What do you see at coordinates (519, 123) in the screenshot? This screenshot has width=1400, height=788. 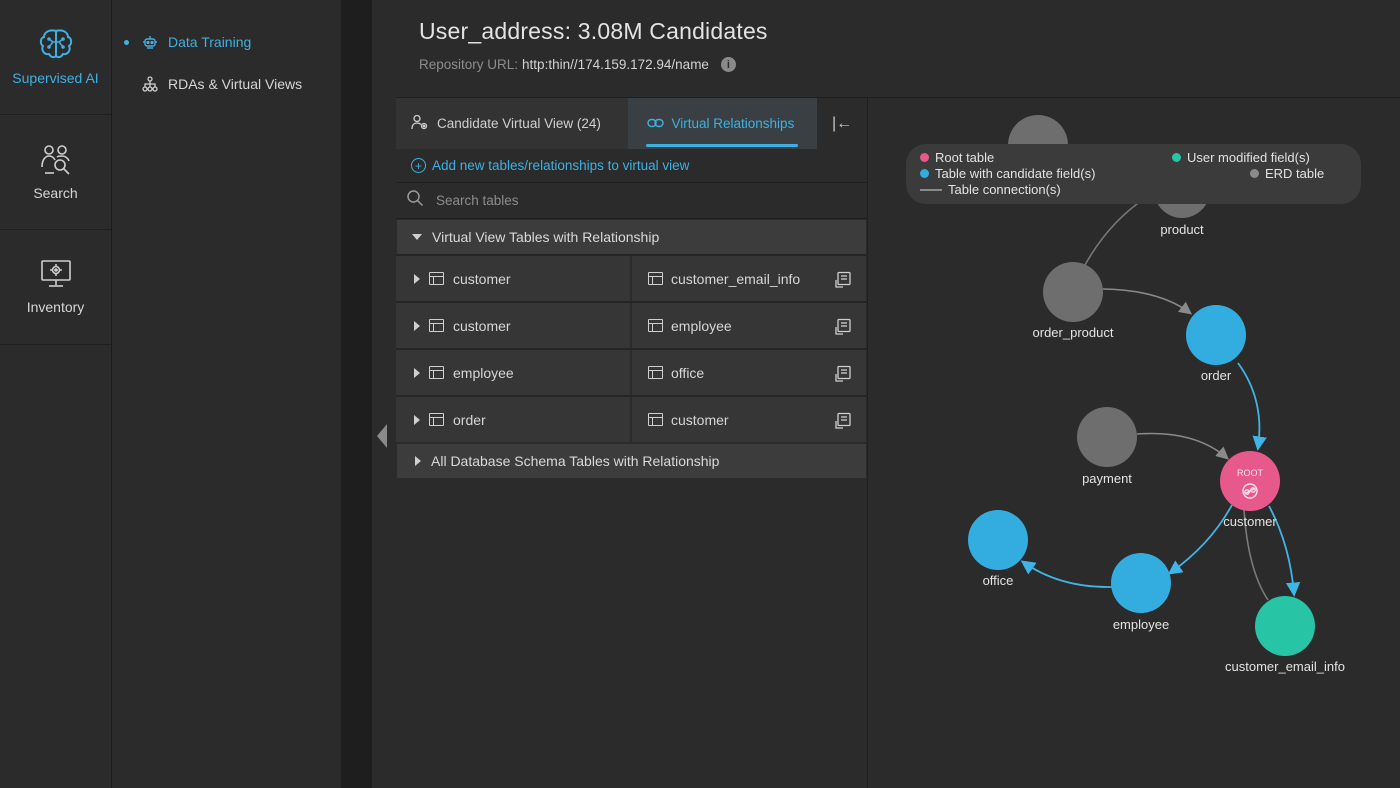 I see `tab-label: Candidate Virtual View (24)` at bounding box center [519, 123].